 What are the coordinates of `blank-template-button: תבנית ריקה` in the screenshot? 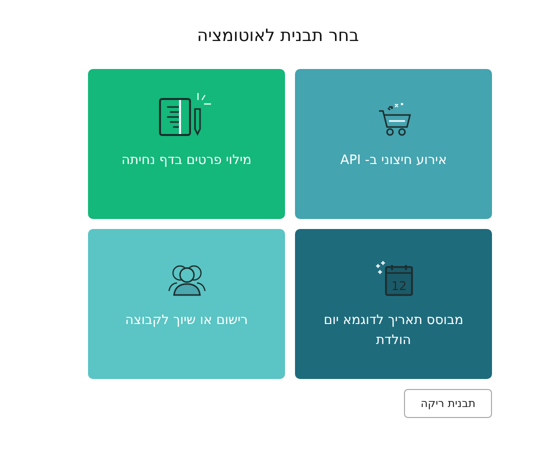 It's located at (448, 403).